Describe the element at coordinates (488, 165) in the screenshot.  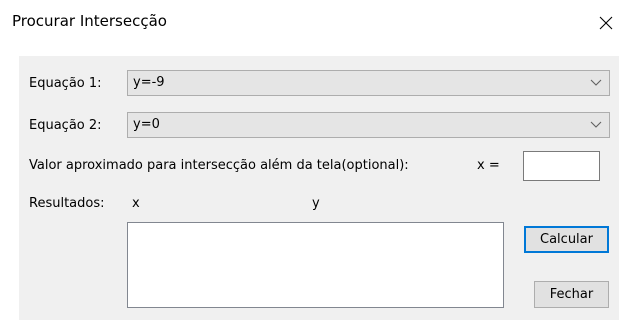
I see `approx-x-label: x =` at that location.